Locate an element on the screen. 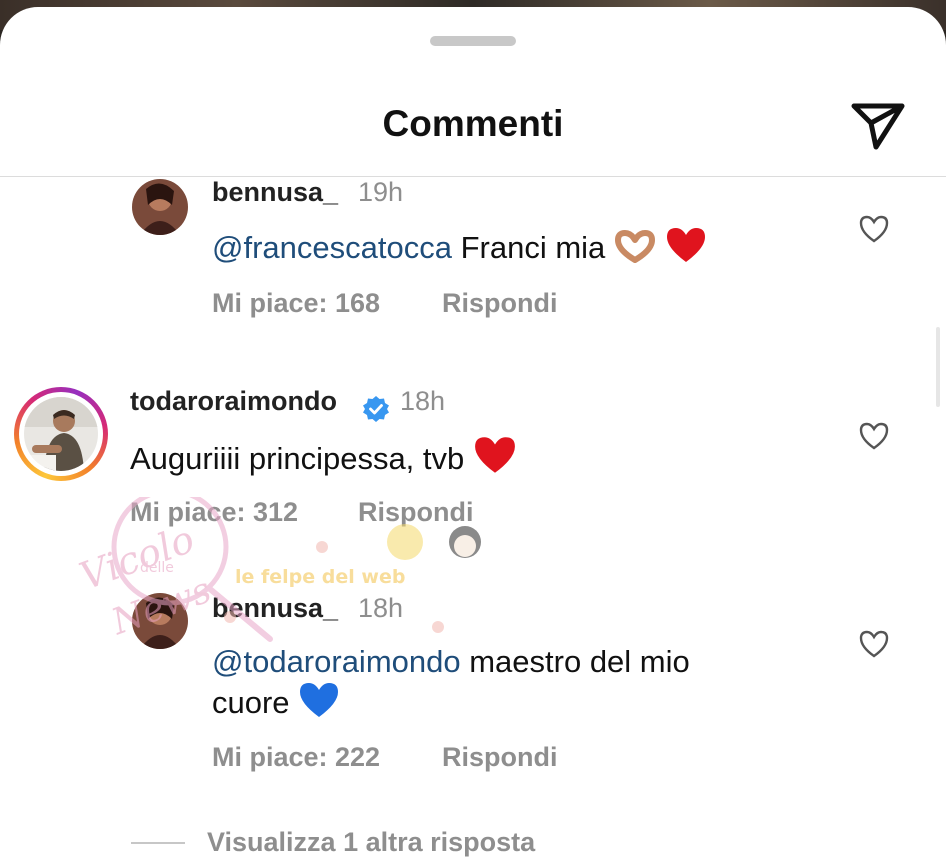 Image resolution: width=946 pixels, height=865 pixels. drag-handle is located at coordinates (473, 41).